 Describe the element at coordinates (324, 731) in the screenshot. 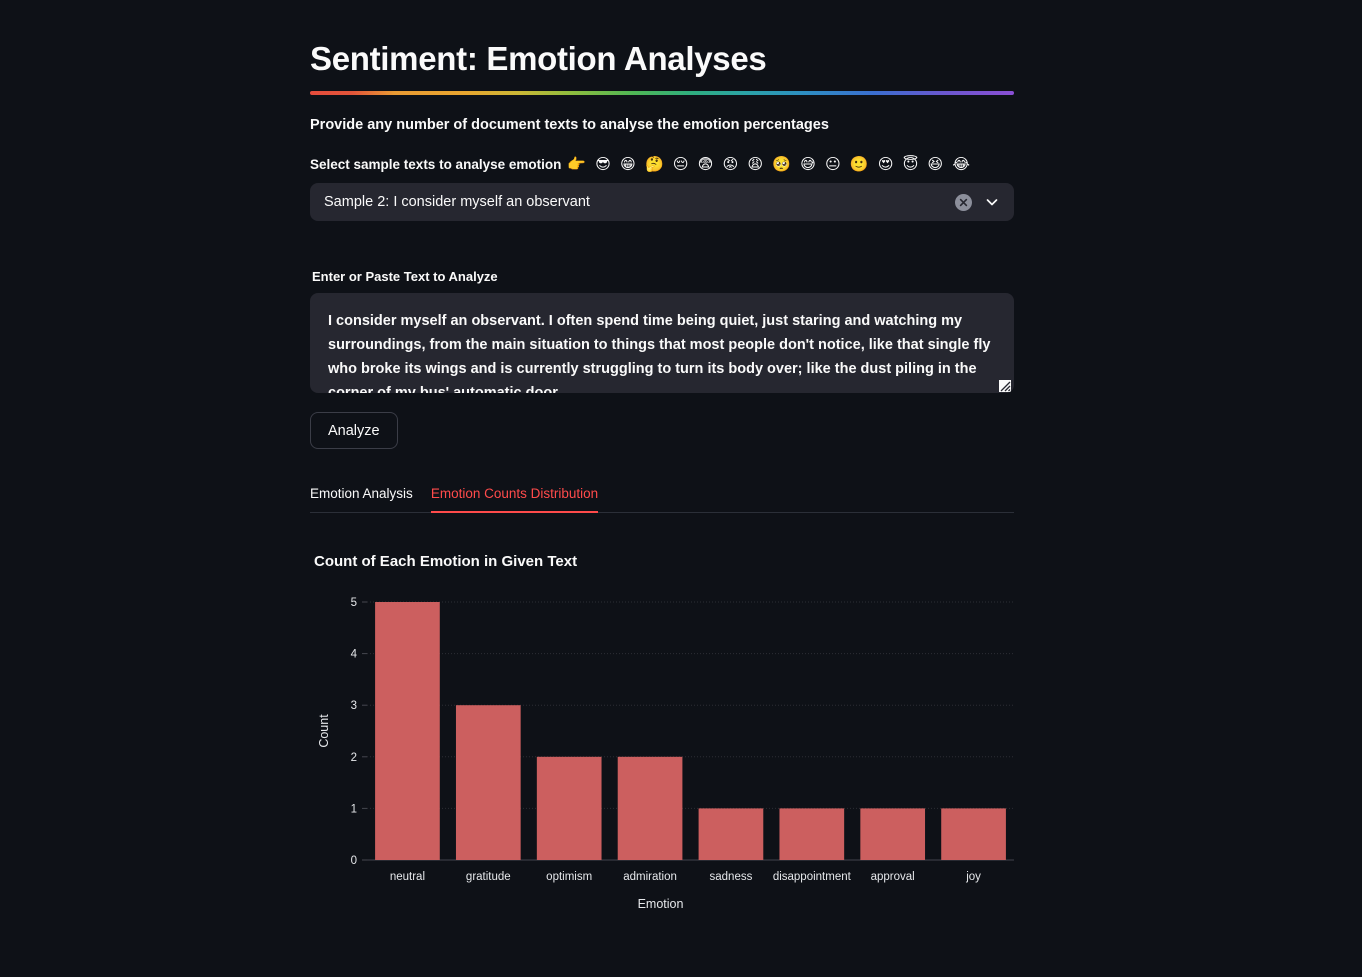

I see `y-axis-title: Count` at that location.